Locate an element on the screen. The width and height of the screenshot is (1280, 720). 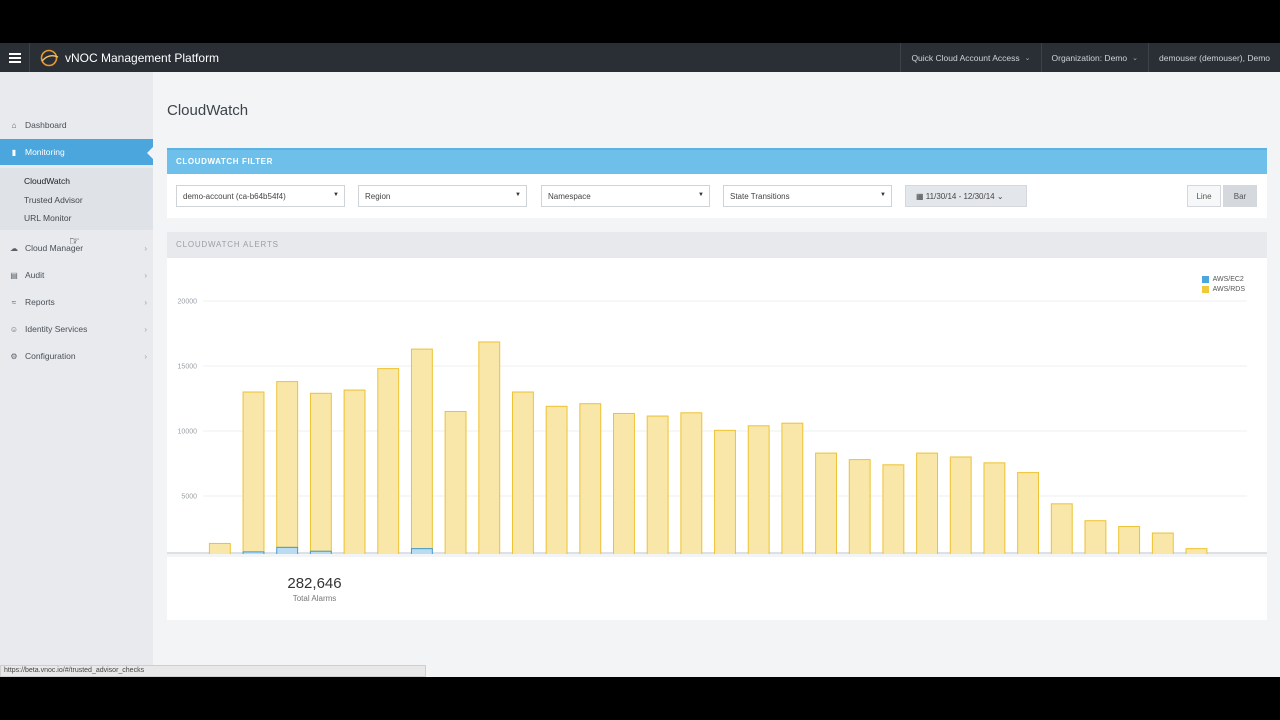
totals-panel: 282,646 Total Alarms is located at coordinates (717, 588).